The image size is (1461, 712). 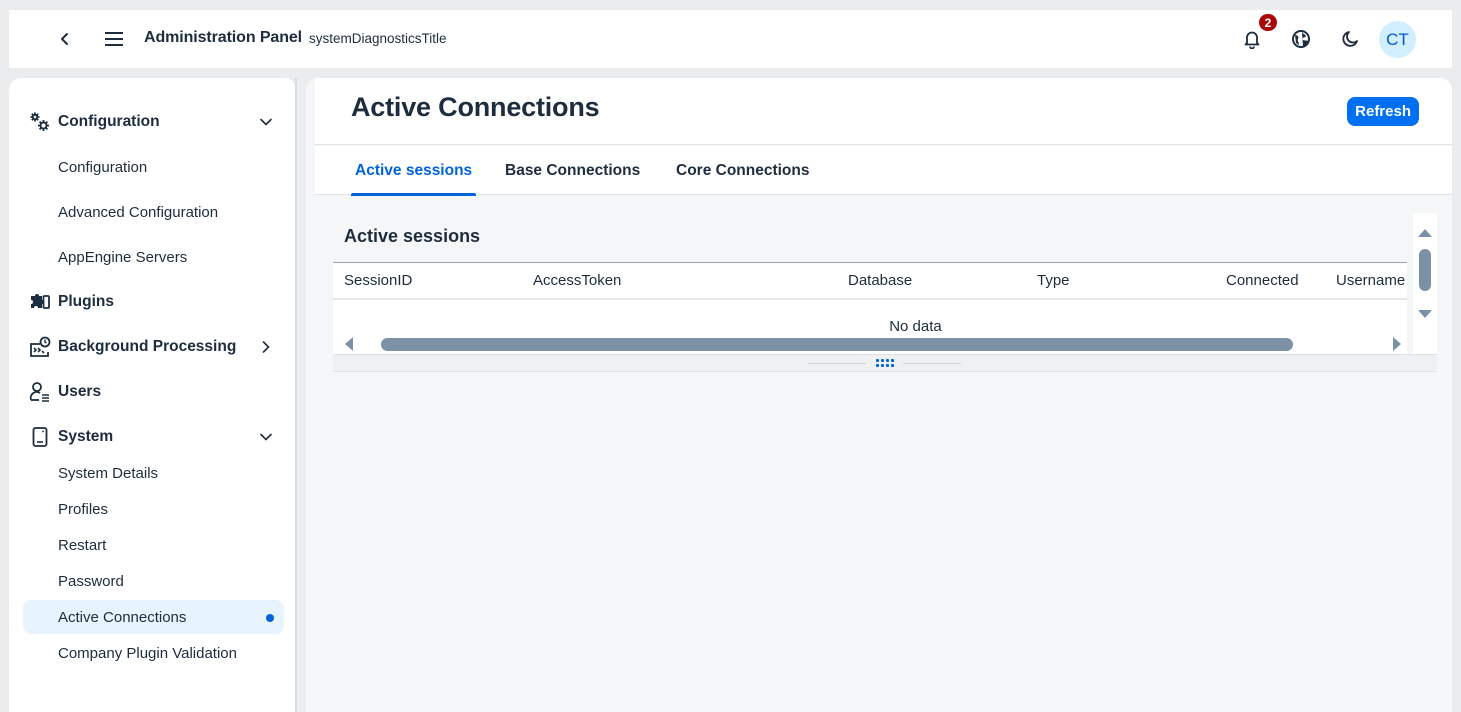 I want to click on scroll-up-arrow, so click(x=1425, y=233).